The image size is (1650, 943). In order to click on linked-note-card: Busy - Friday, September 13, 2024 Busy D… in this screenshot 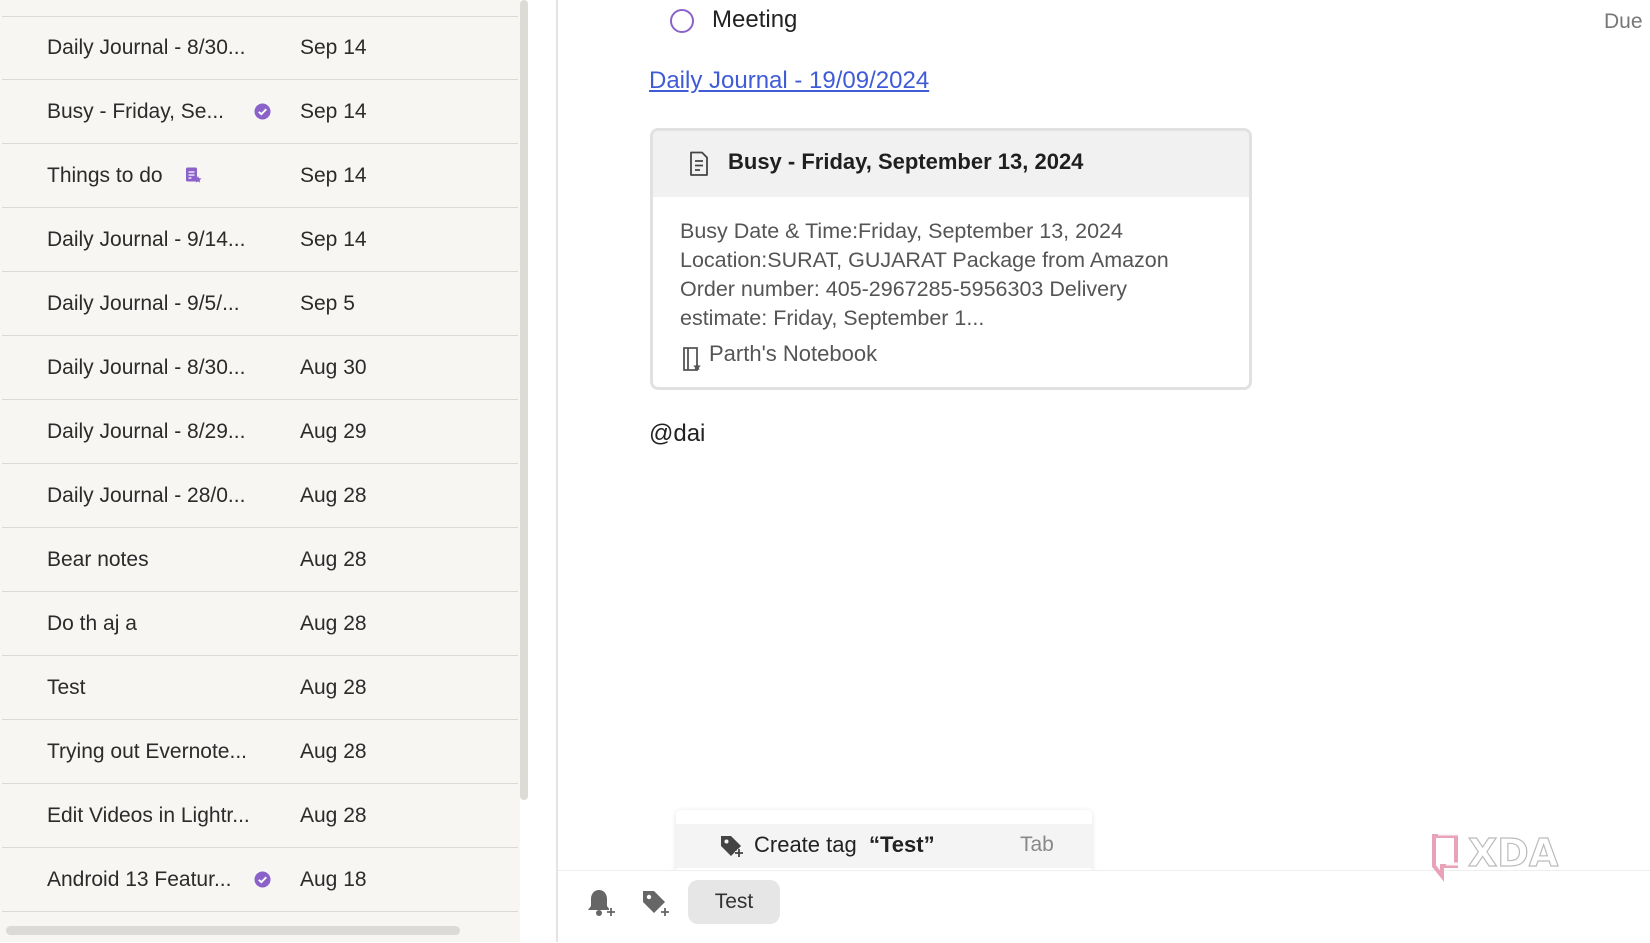, I will do `click(951, 259)`.